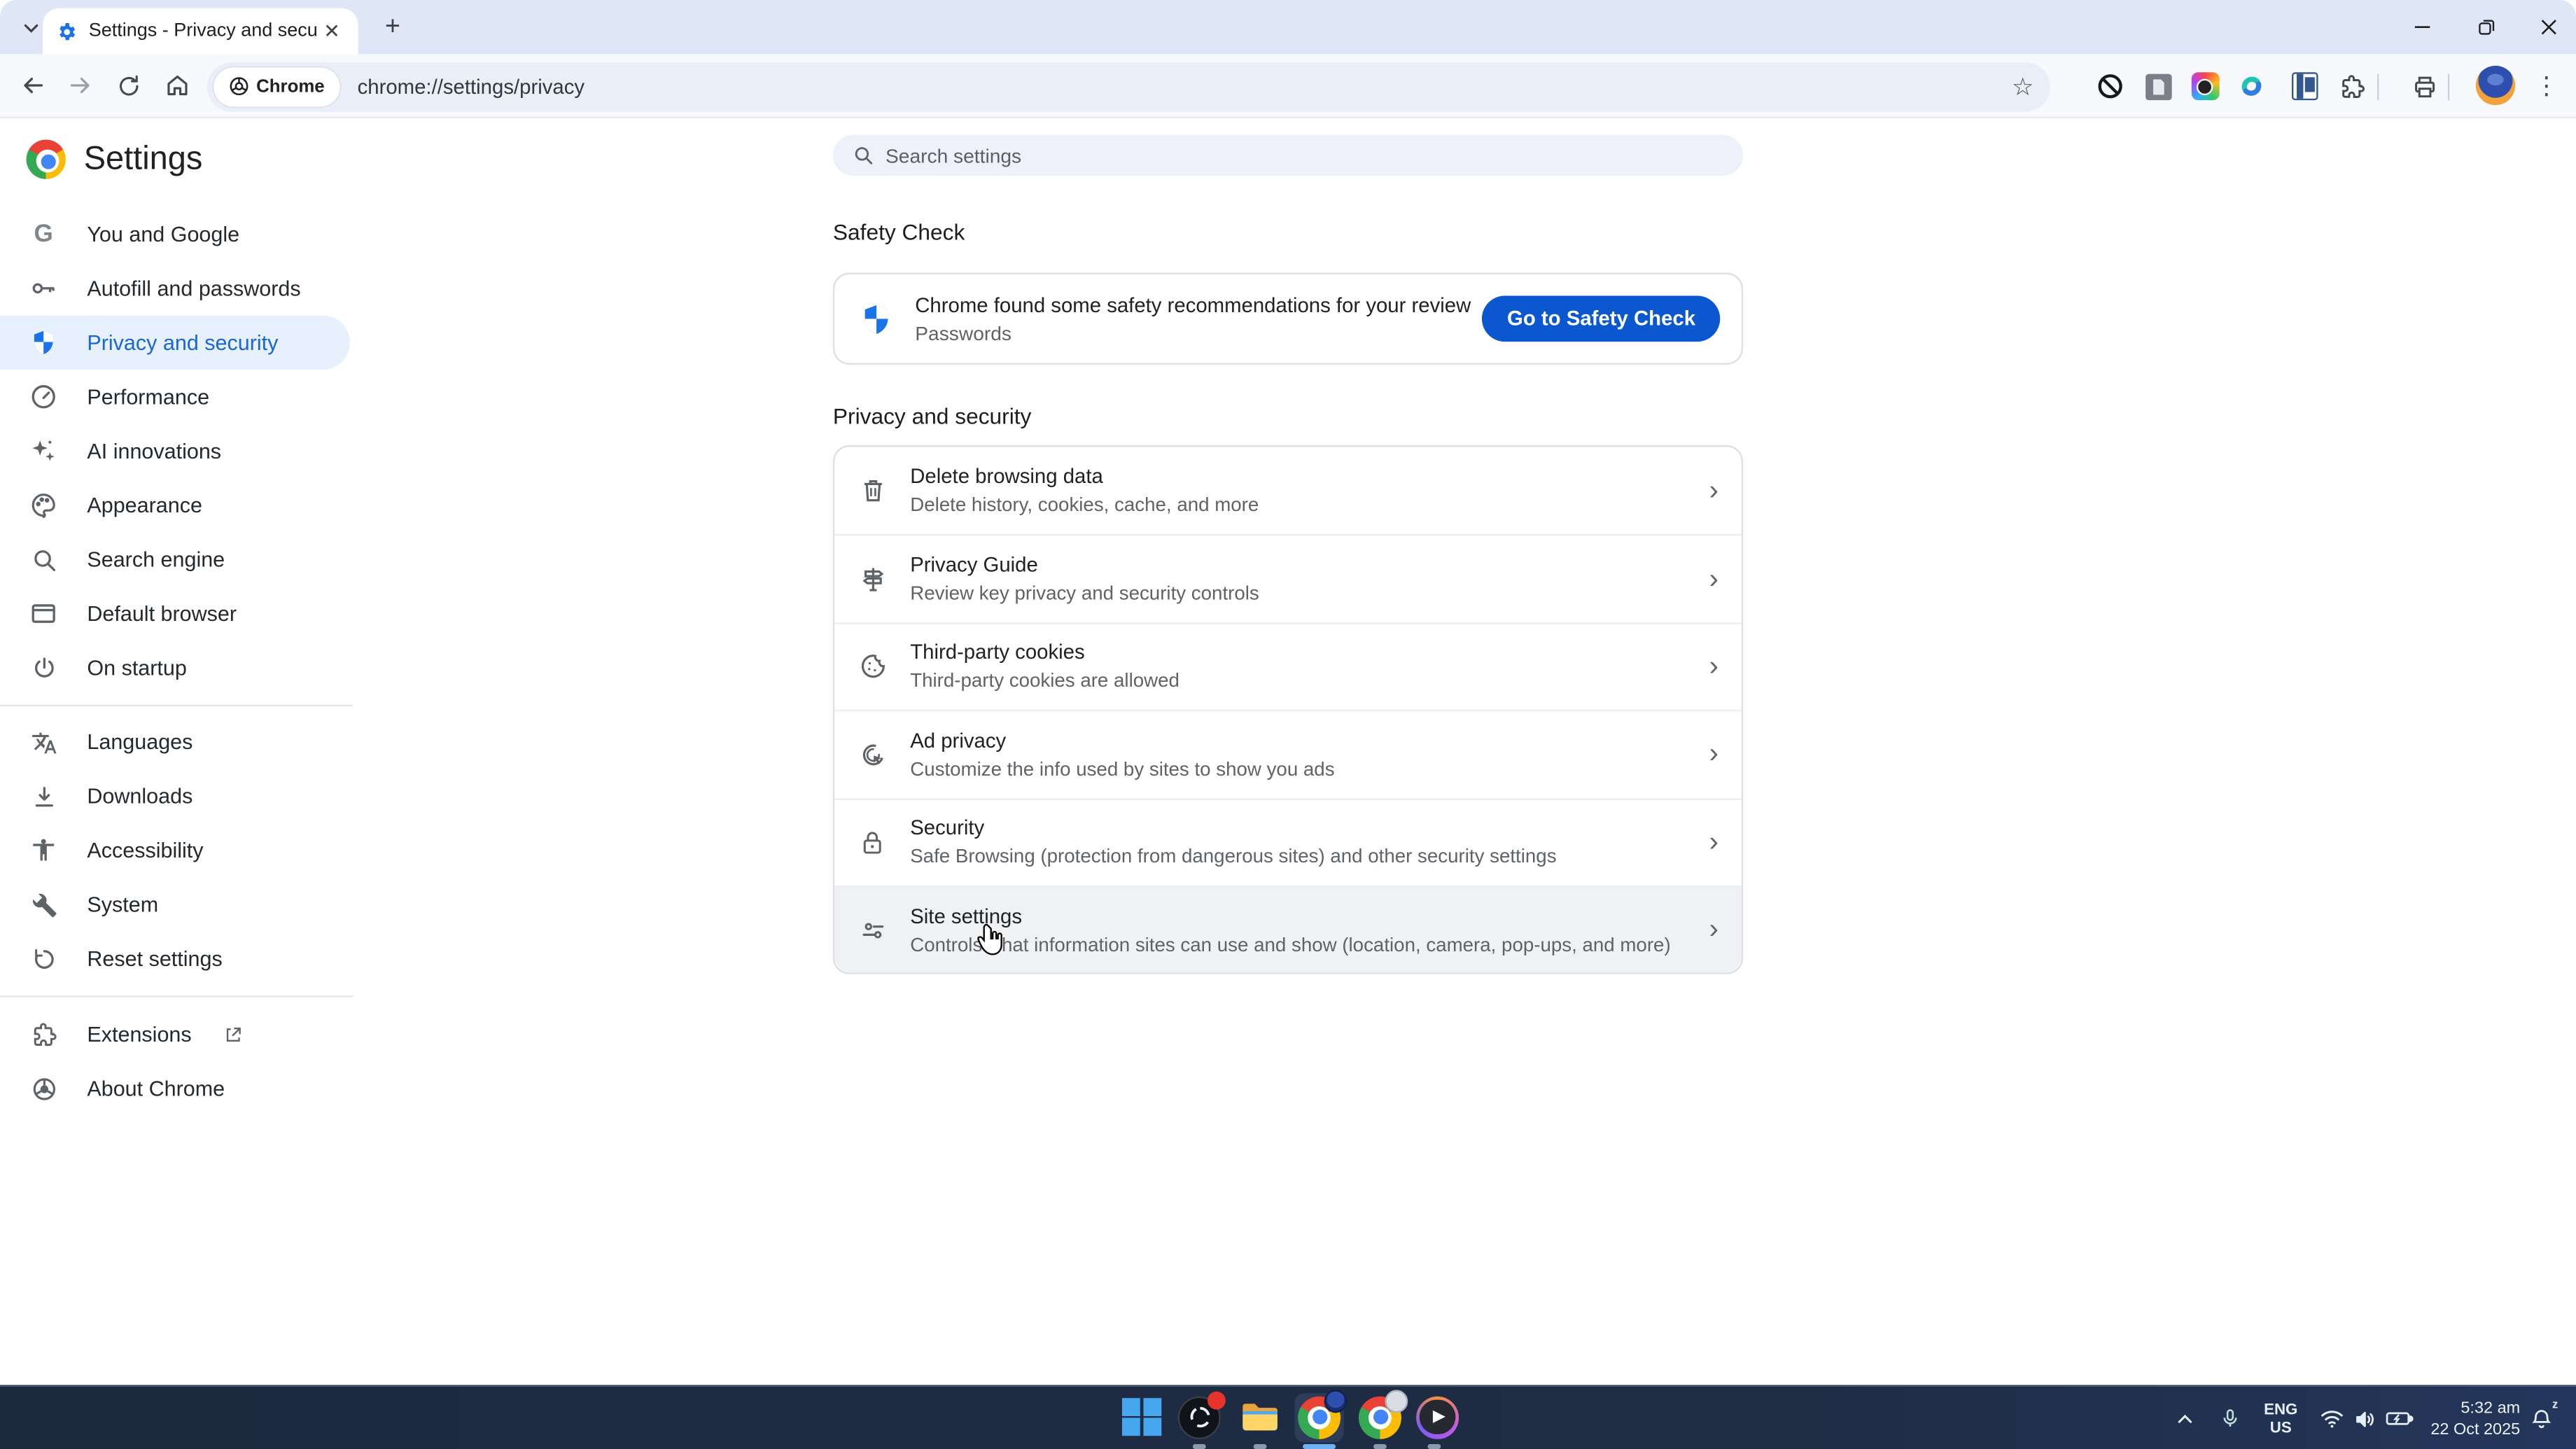 This screenshot has width=2576, height=1449. I want to click on chrome-taskbar-icon-second, so click(1381, 1415).